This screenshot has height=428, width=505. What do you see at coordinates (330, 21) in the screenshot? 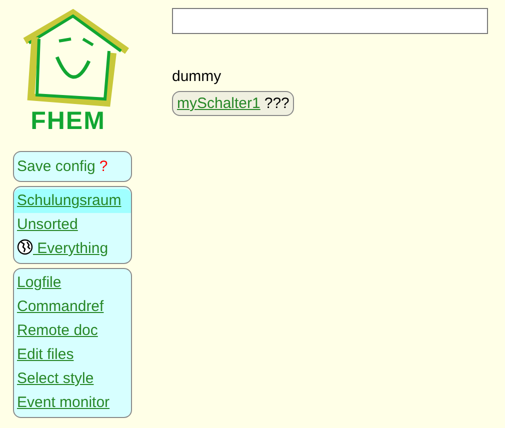
I see `command-field` at bounding box center [330, 21].